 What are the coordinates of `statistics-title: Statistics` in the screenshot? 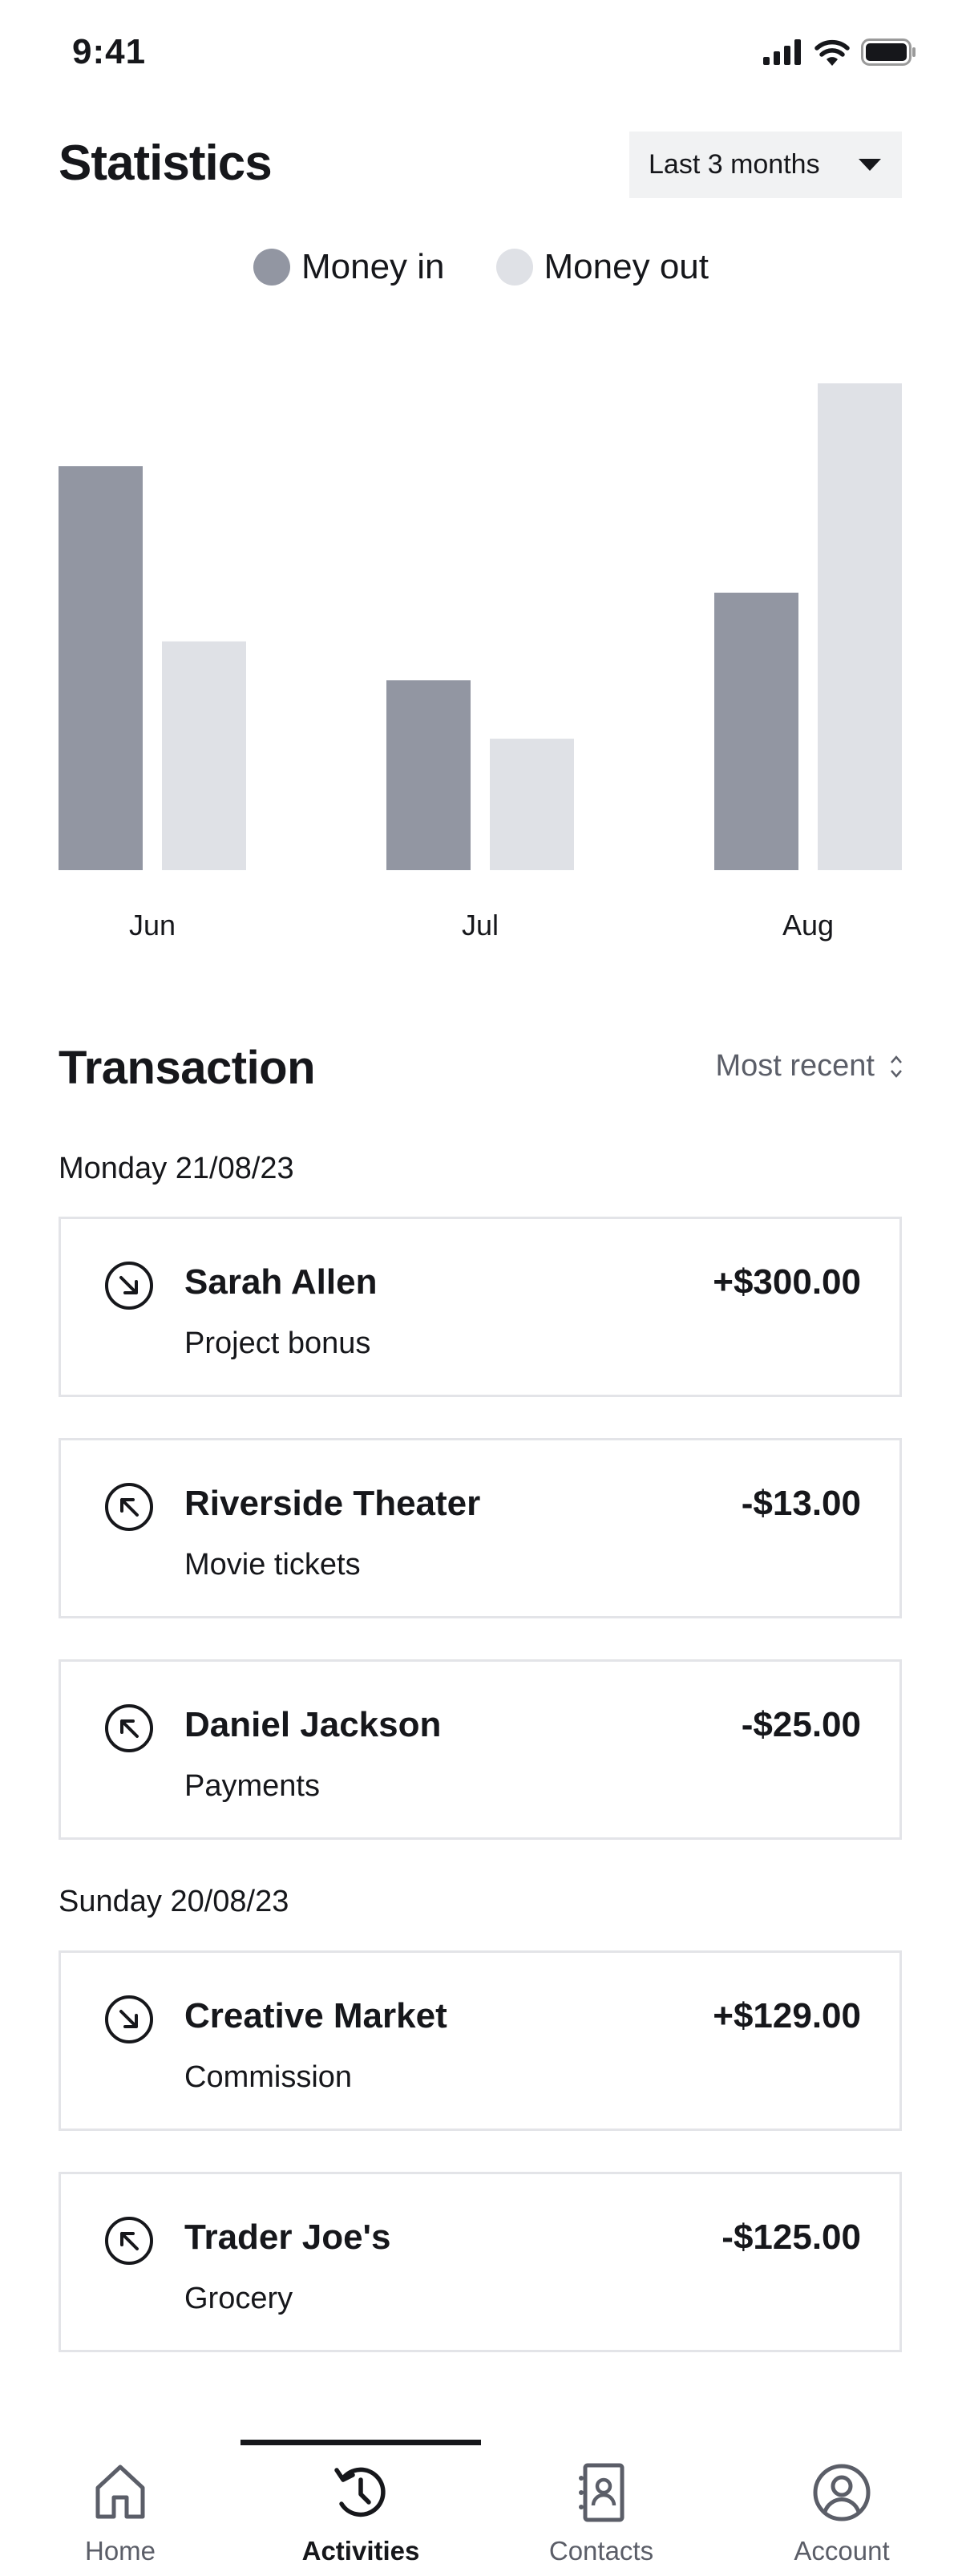 It's located at (166, 163).